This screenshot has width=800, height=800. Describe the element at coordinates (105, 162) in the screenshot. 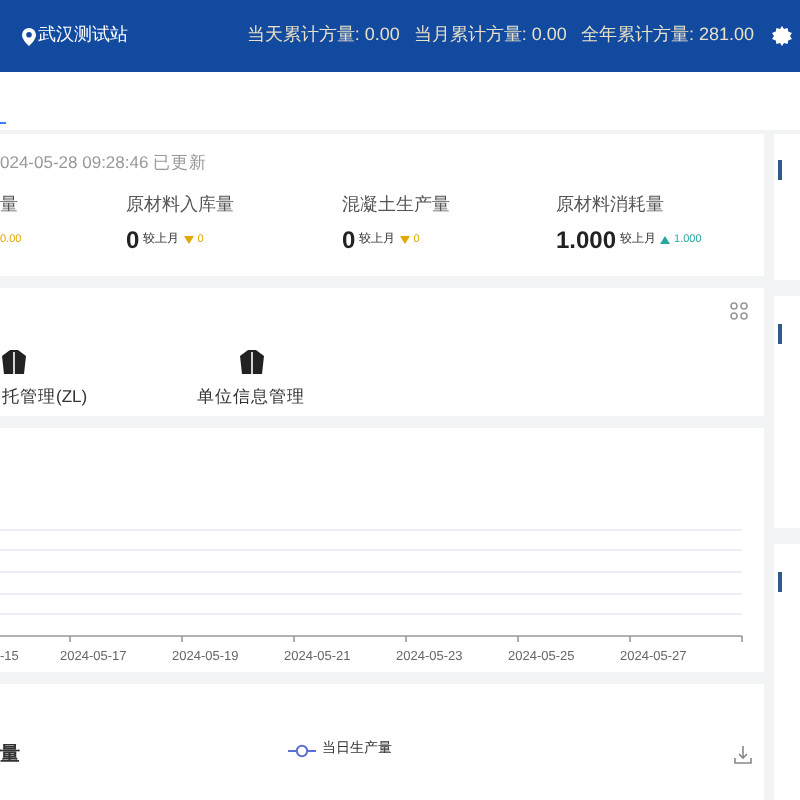

I see `update-time: 024-05-28 09:28:46 已更新` at that location.